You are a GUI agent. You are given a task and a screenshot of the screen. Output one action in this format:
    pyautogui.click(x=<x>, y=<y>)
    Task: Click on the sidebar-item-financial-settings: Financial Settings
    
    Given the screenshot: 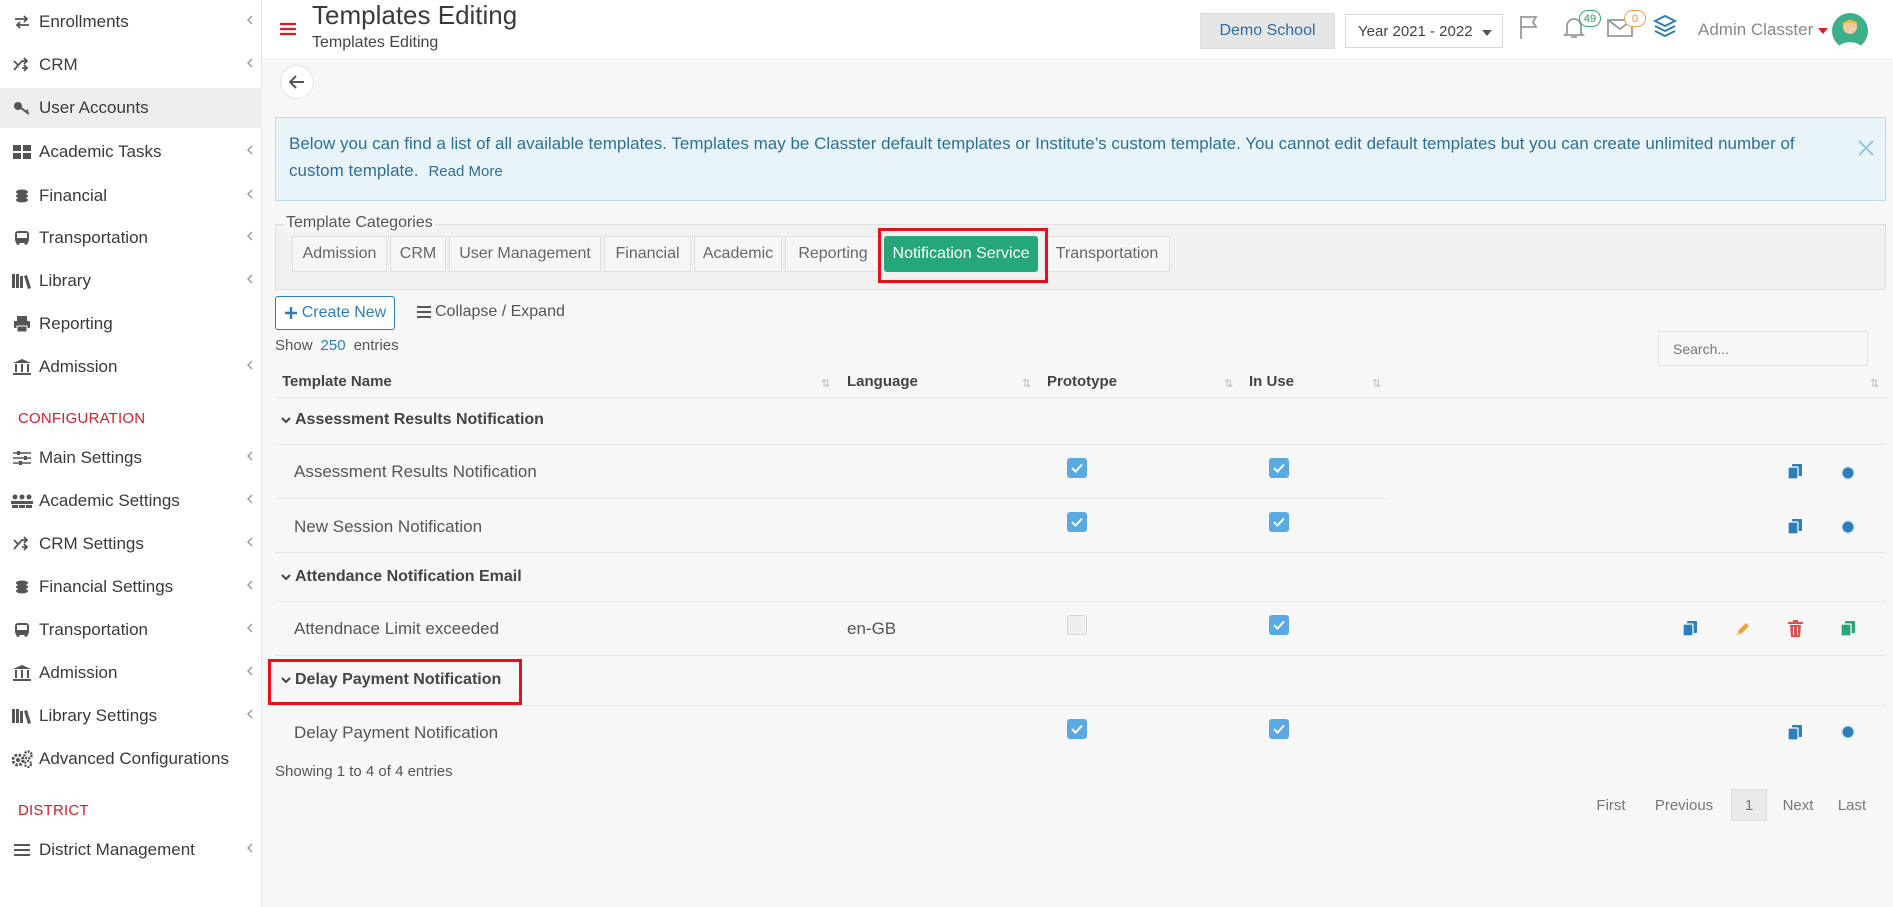 What is the action you would take?
    pyautogui.click(x=131, y=587)
    